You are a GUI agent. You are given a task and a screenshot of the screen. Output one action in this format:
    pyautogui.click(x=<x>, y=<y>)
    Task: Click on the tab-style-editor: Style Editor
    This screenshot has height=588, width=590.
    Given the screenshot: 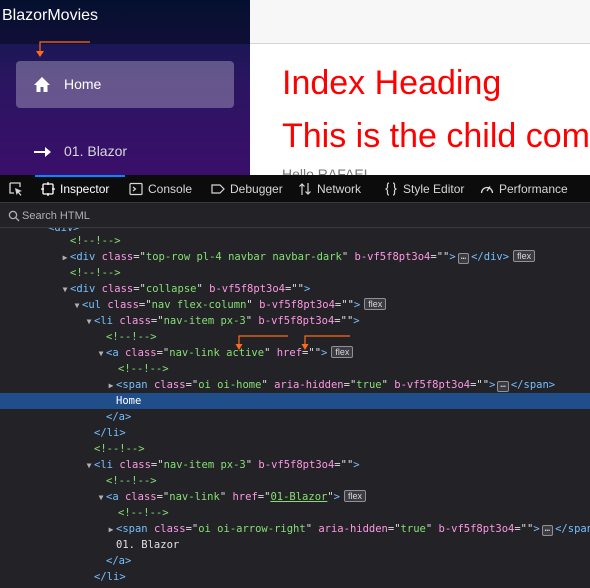 What is the action you would take?
    pyautogui.click(x=426, y=189)
    